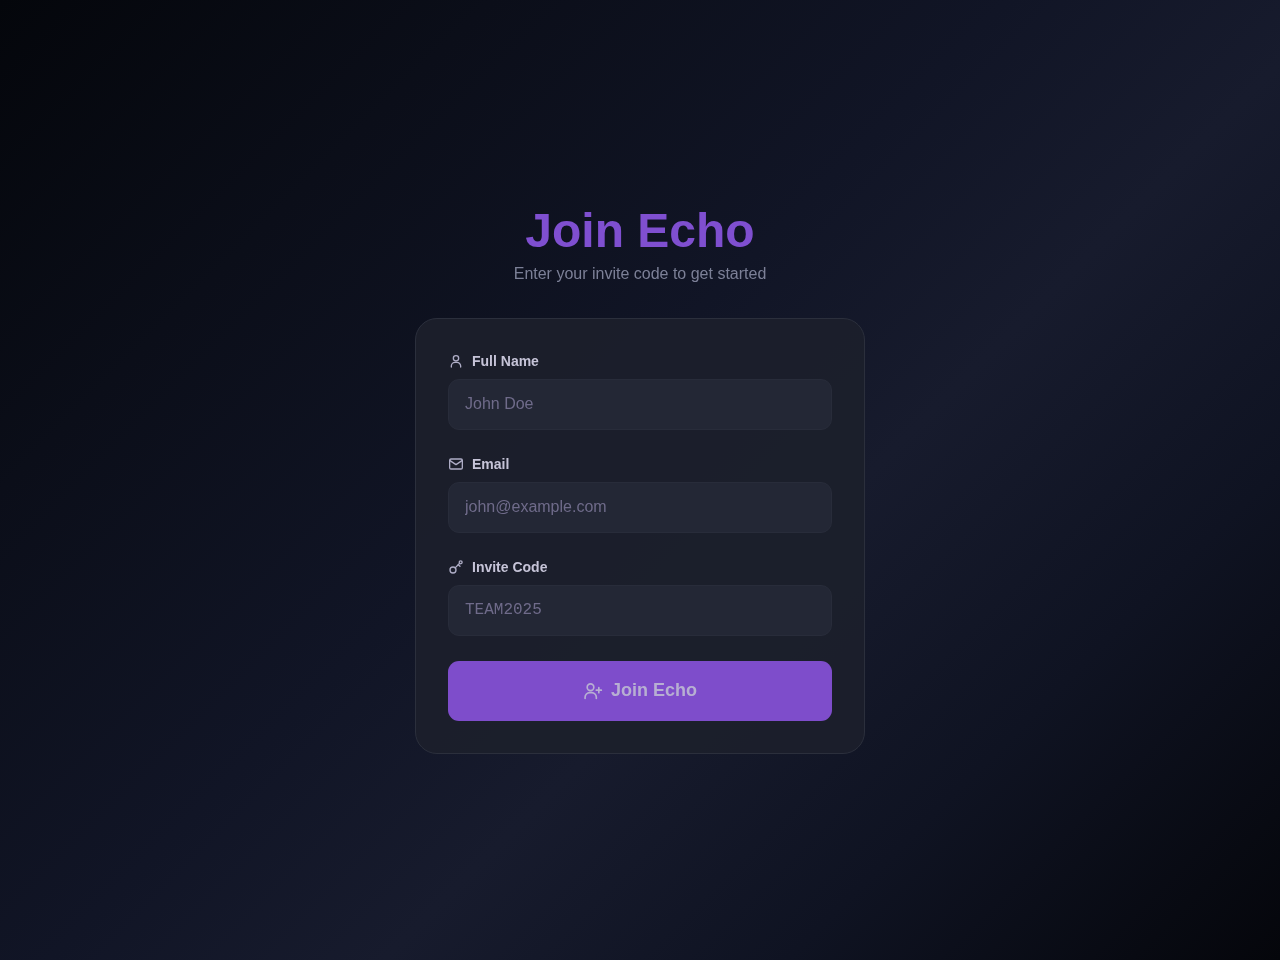 The width and height of the screenshot is (1280, 960). I want to click on field-label: Email, so click(491, 464).